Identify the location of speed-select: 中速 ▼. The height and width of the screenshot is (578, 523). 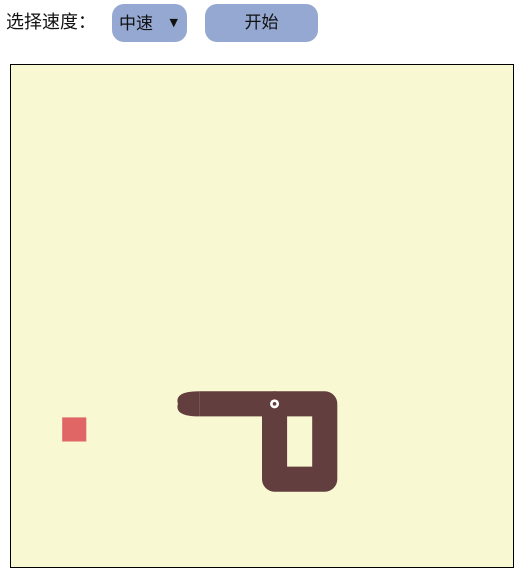
(149, 23).